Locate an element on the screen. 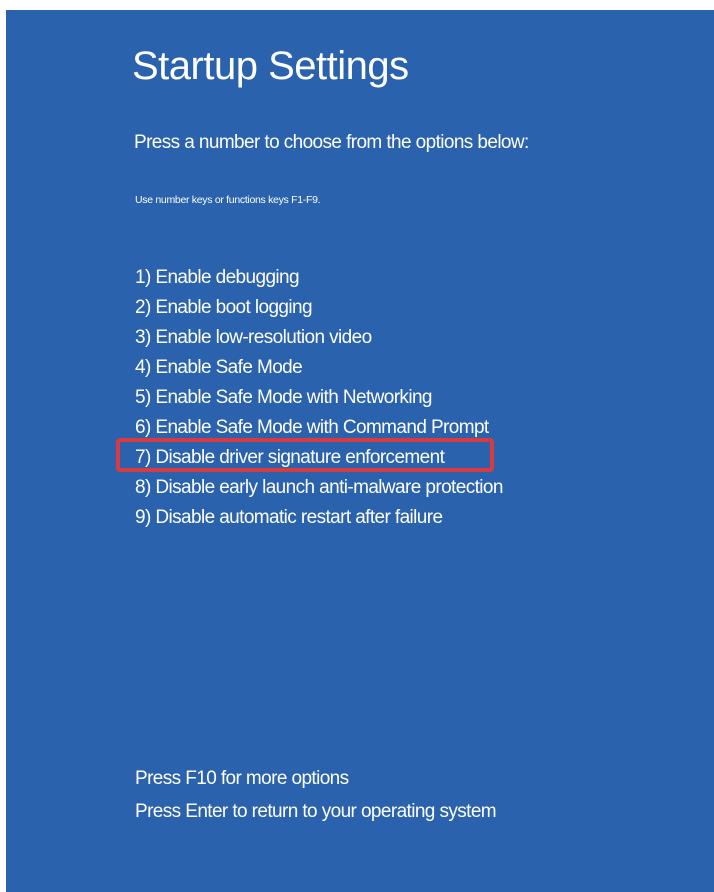 The image size is (714, 892). option-enable-boot-logging: 2) Enable boot logging is located at coordinates (319, 308).